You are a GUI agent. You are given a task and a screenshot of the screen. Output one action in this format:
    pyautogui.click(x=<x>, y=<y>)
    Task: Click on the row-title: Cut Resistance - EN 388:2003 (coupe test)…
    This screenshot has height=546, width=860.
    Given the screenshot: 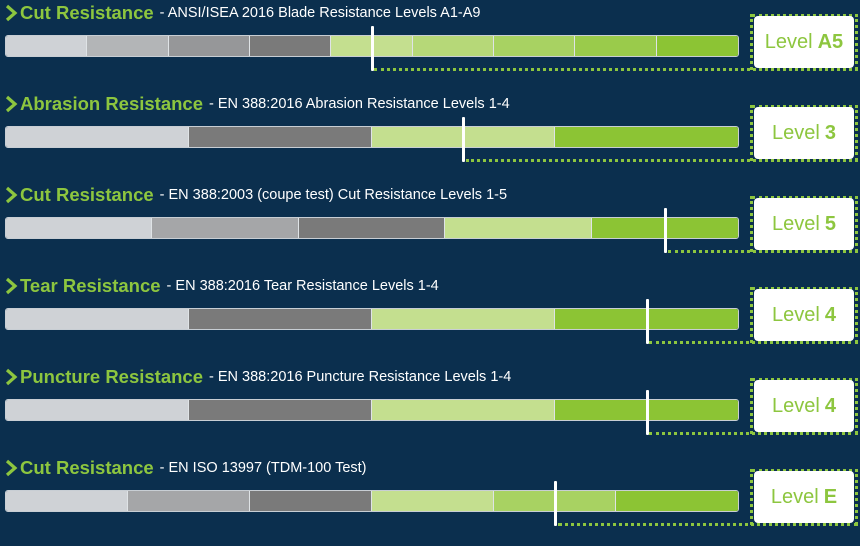 What is the action you would take?
    pyautogui.click(x=253, y=195)
    